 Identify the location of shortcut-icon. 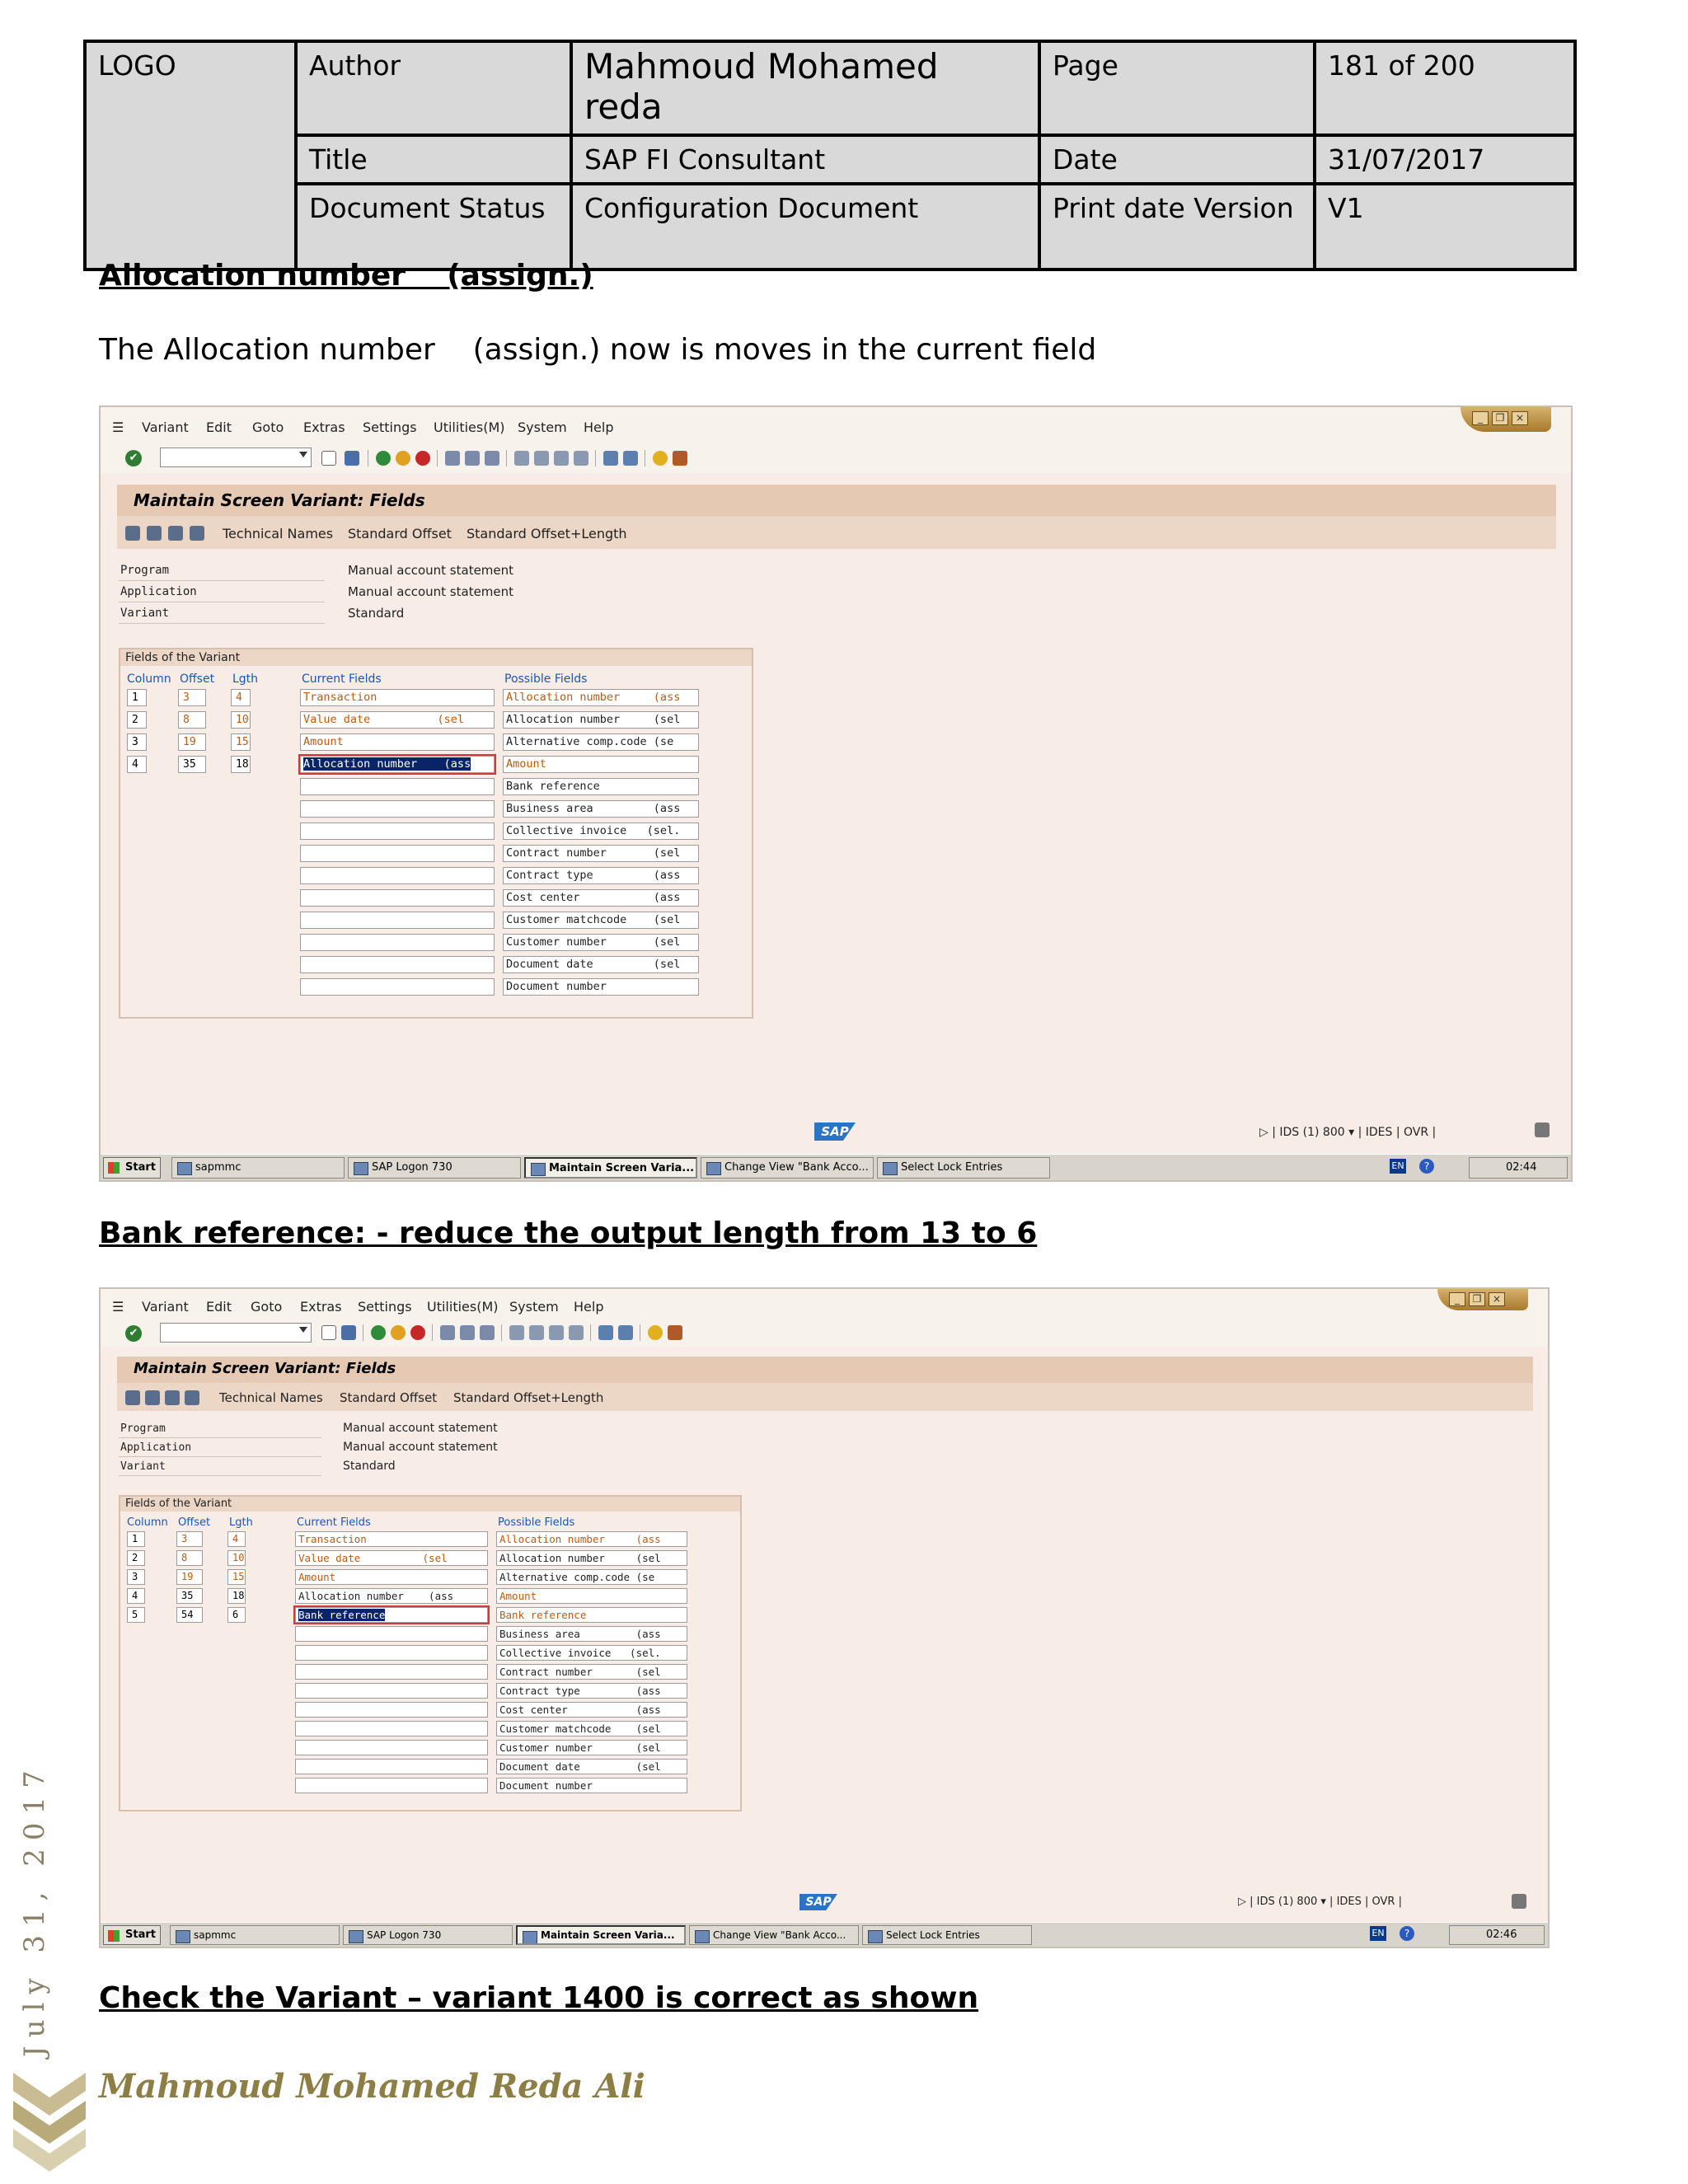
(630, 458).